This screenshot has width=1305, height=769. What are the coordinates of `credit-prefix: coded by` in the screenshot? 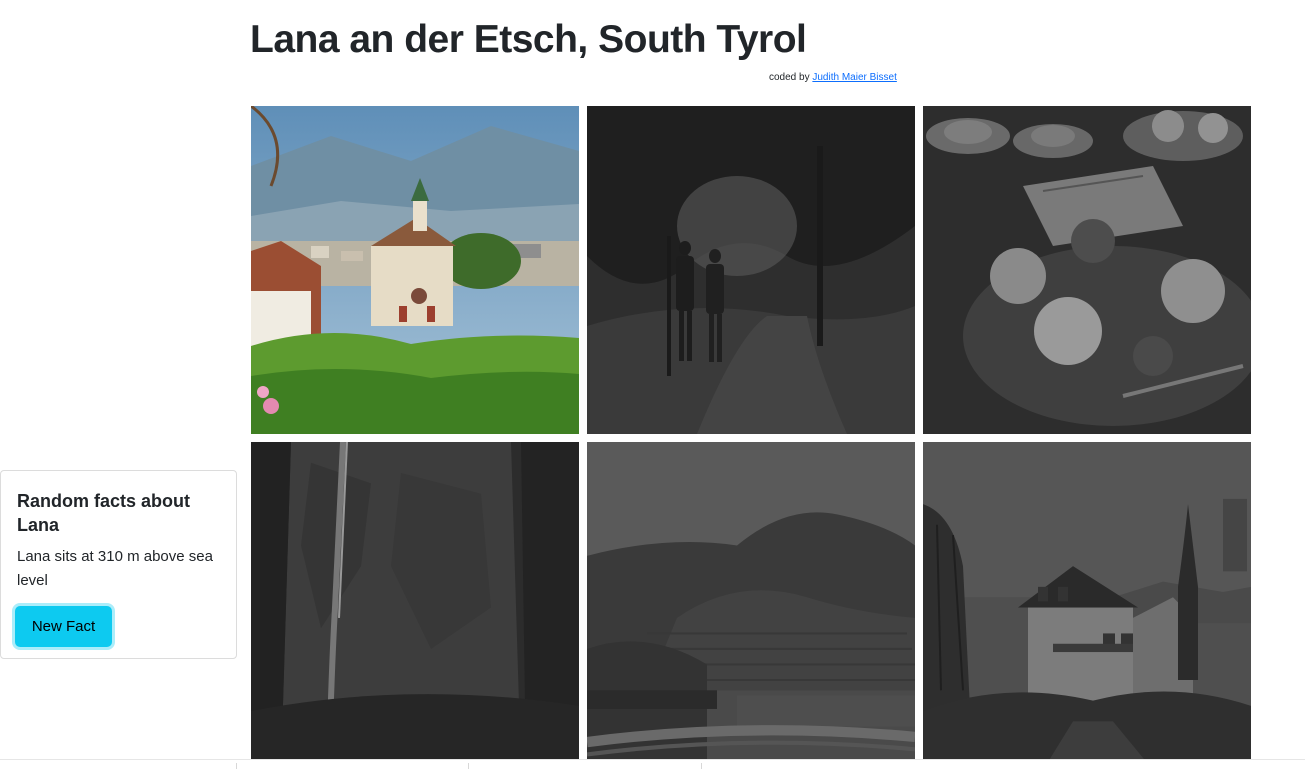 It's located at (789, 77).